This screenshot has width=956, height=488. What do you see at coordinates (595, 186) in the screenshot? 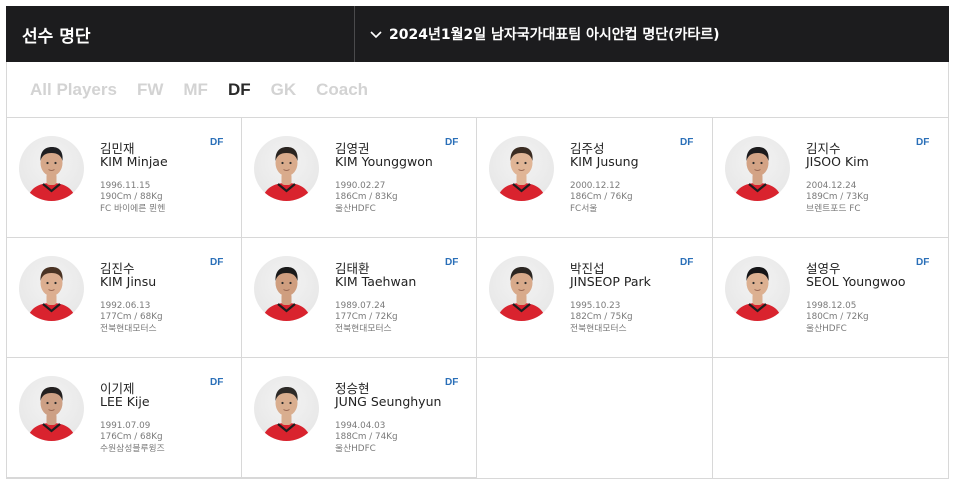
I see `player-birthdate: 2000.12.12` at bounding box center [595, 186].